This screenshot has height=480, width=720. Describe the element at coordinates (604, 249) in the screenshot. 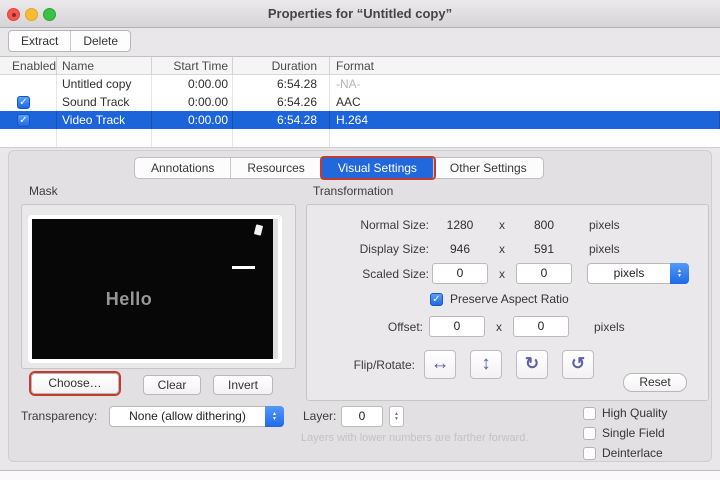

I see `display-size-unit: pixels` at that location.